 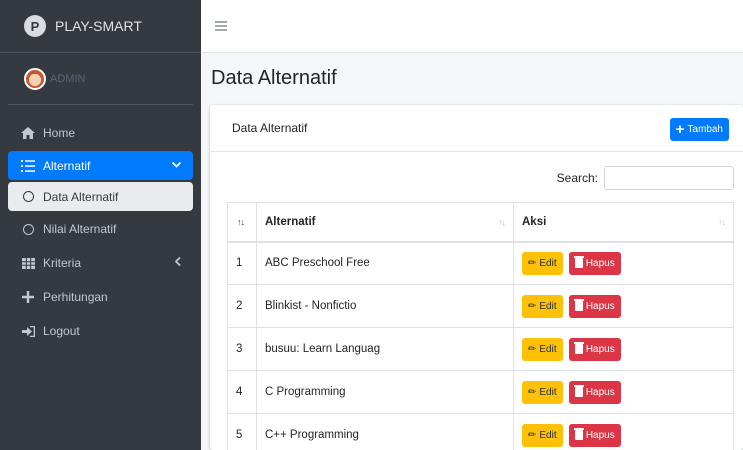 I want to click on table-header-row: ↑↓ Alternatif ↑↓ Aksi ↑↓, so click(x=480, y=222).